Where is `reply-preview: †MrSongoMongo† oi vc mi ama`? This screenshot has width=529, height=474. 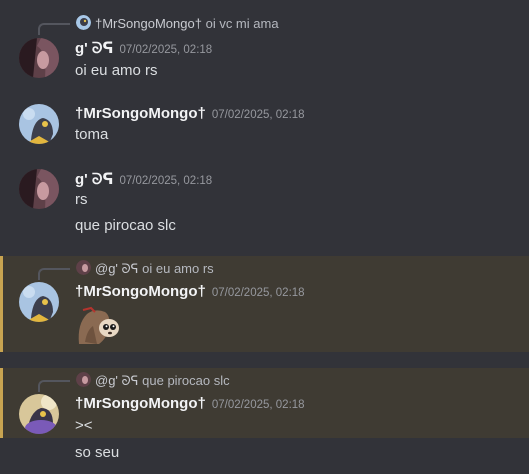 reply-preview: †MrSongoMongo† oi vc mi ama is located at coordinates (264, 24).